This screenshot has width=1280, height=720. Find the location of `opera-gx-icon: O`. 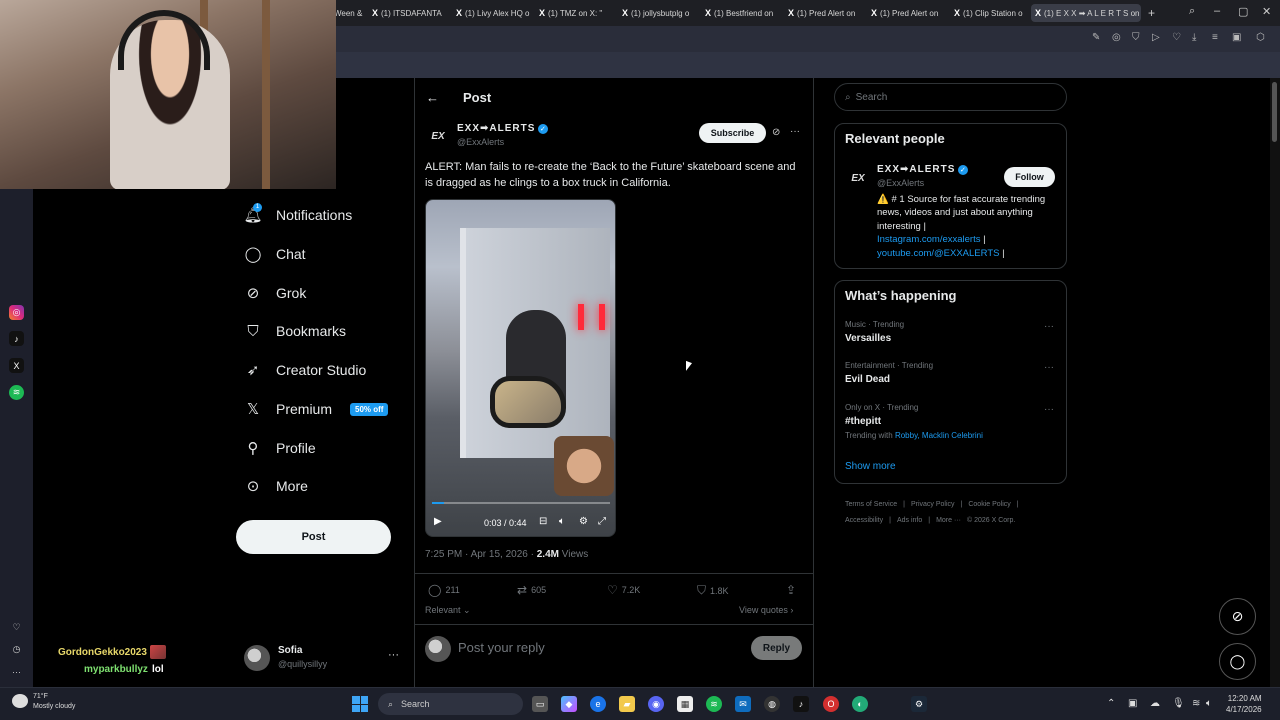

opera-gx-icon: O is located at coordinates (831, 704).